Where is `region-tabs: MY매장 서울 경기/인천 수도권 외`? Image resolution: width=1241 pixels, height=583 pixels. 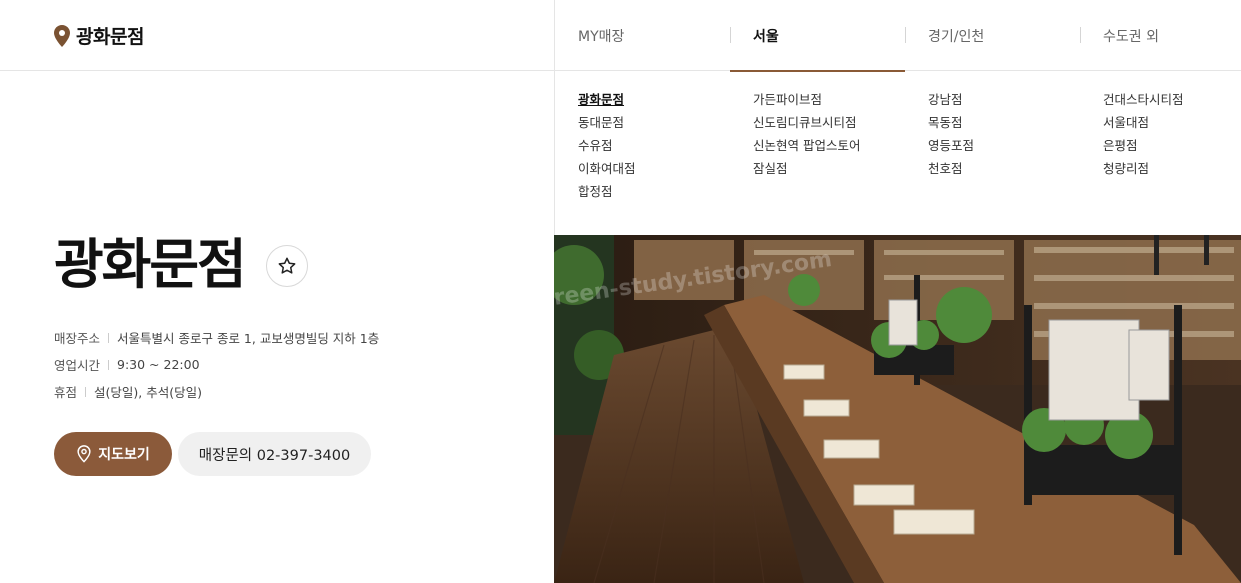 region-tabs: MY매장 서울 경기/인천 수도권 외 is located at coordinates (898, 36).